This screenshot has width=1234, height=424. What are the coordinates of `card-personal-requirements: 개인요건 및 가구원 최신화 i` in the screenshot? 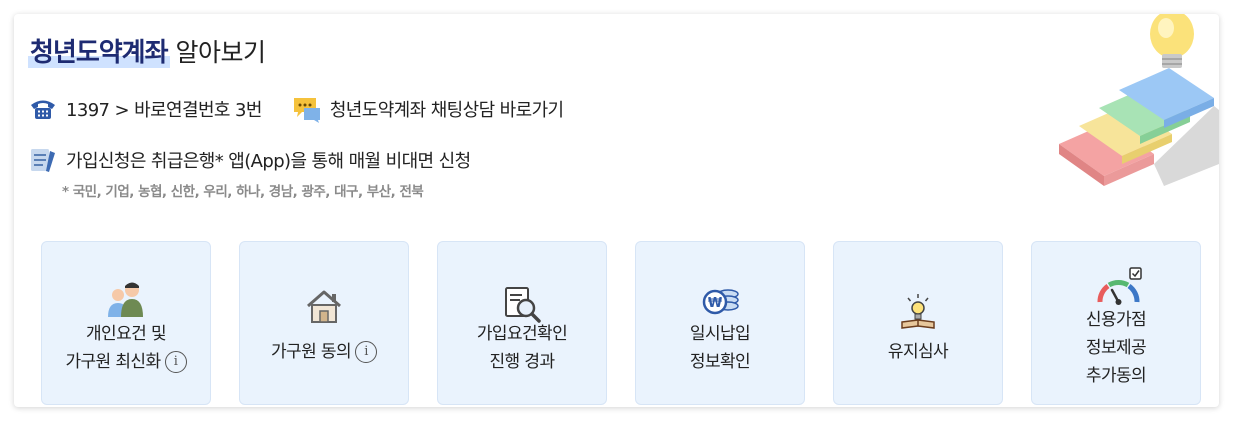 It's located at (126, 323).